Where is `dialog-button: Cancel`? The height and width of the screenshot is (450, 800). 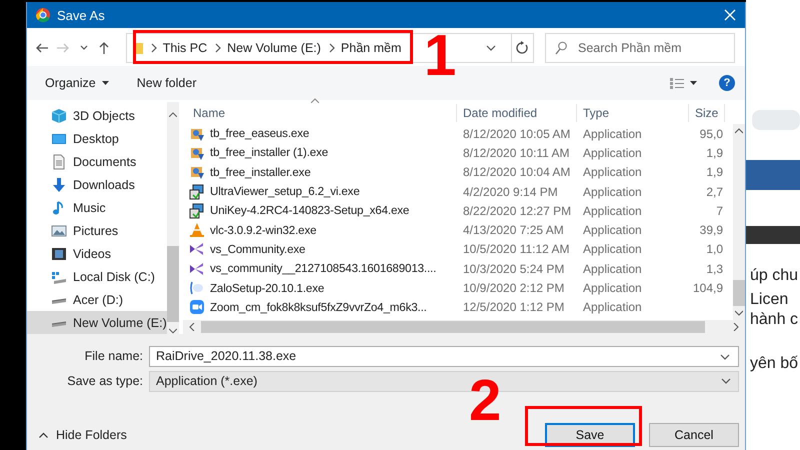 dialog-button: Cancel is located at coordinates (694, 435).